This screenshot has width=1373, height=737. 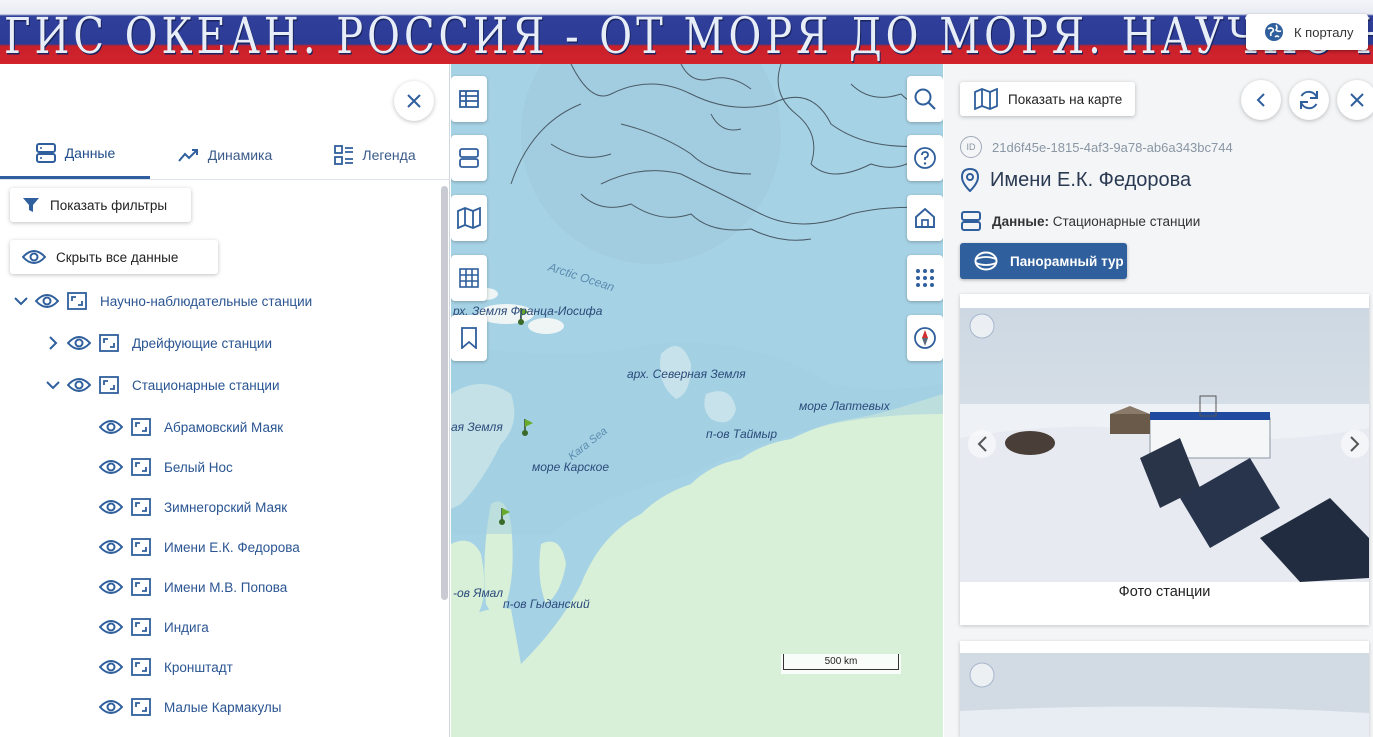 I want to click on tab-dynamics-label: Динамика, so click(x=240, y=154).